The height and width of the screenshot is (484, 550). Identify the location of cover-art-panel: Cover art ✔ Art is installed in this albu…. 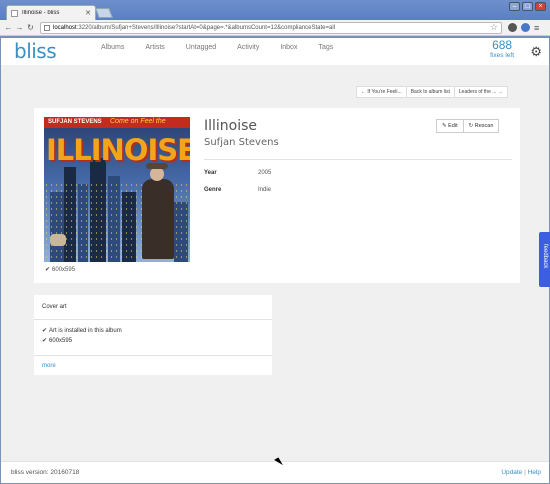
(153, 335).